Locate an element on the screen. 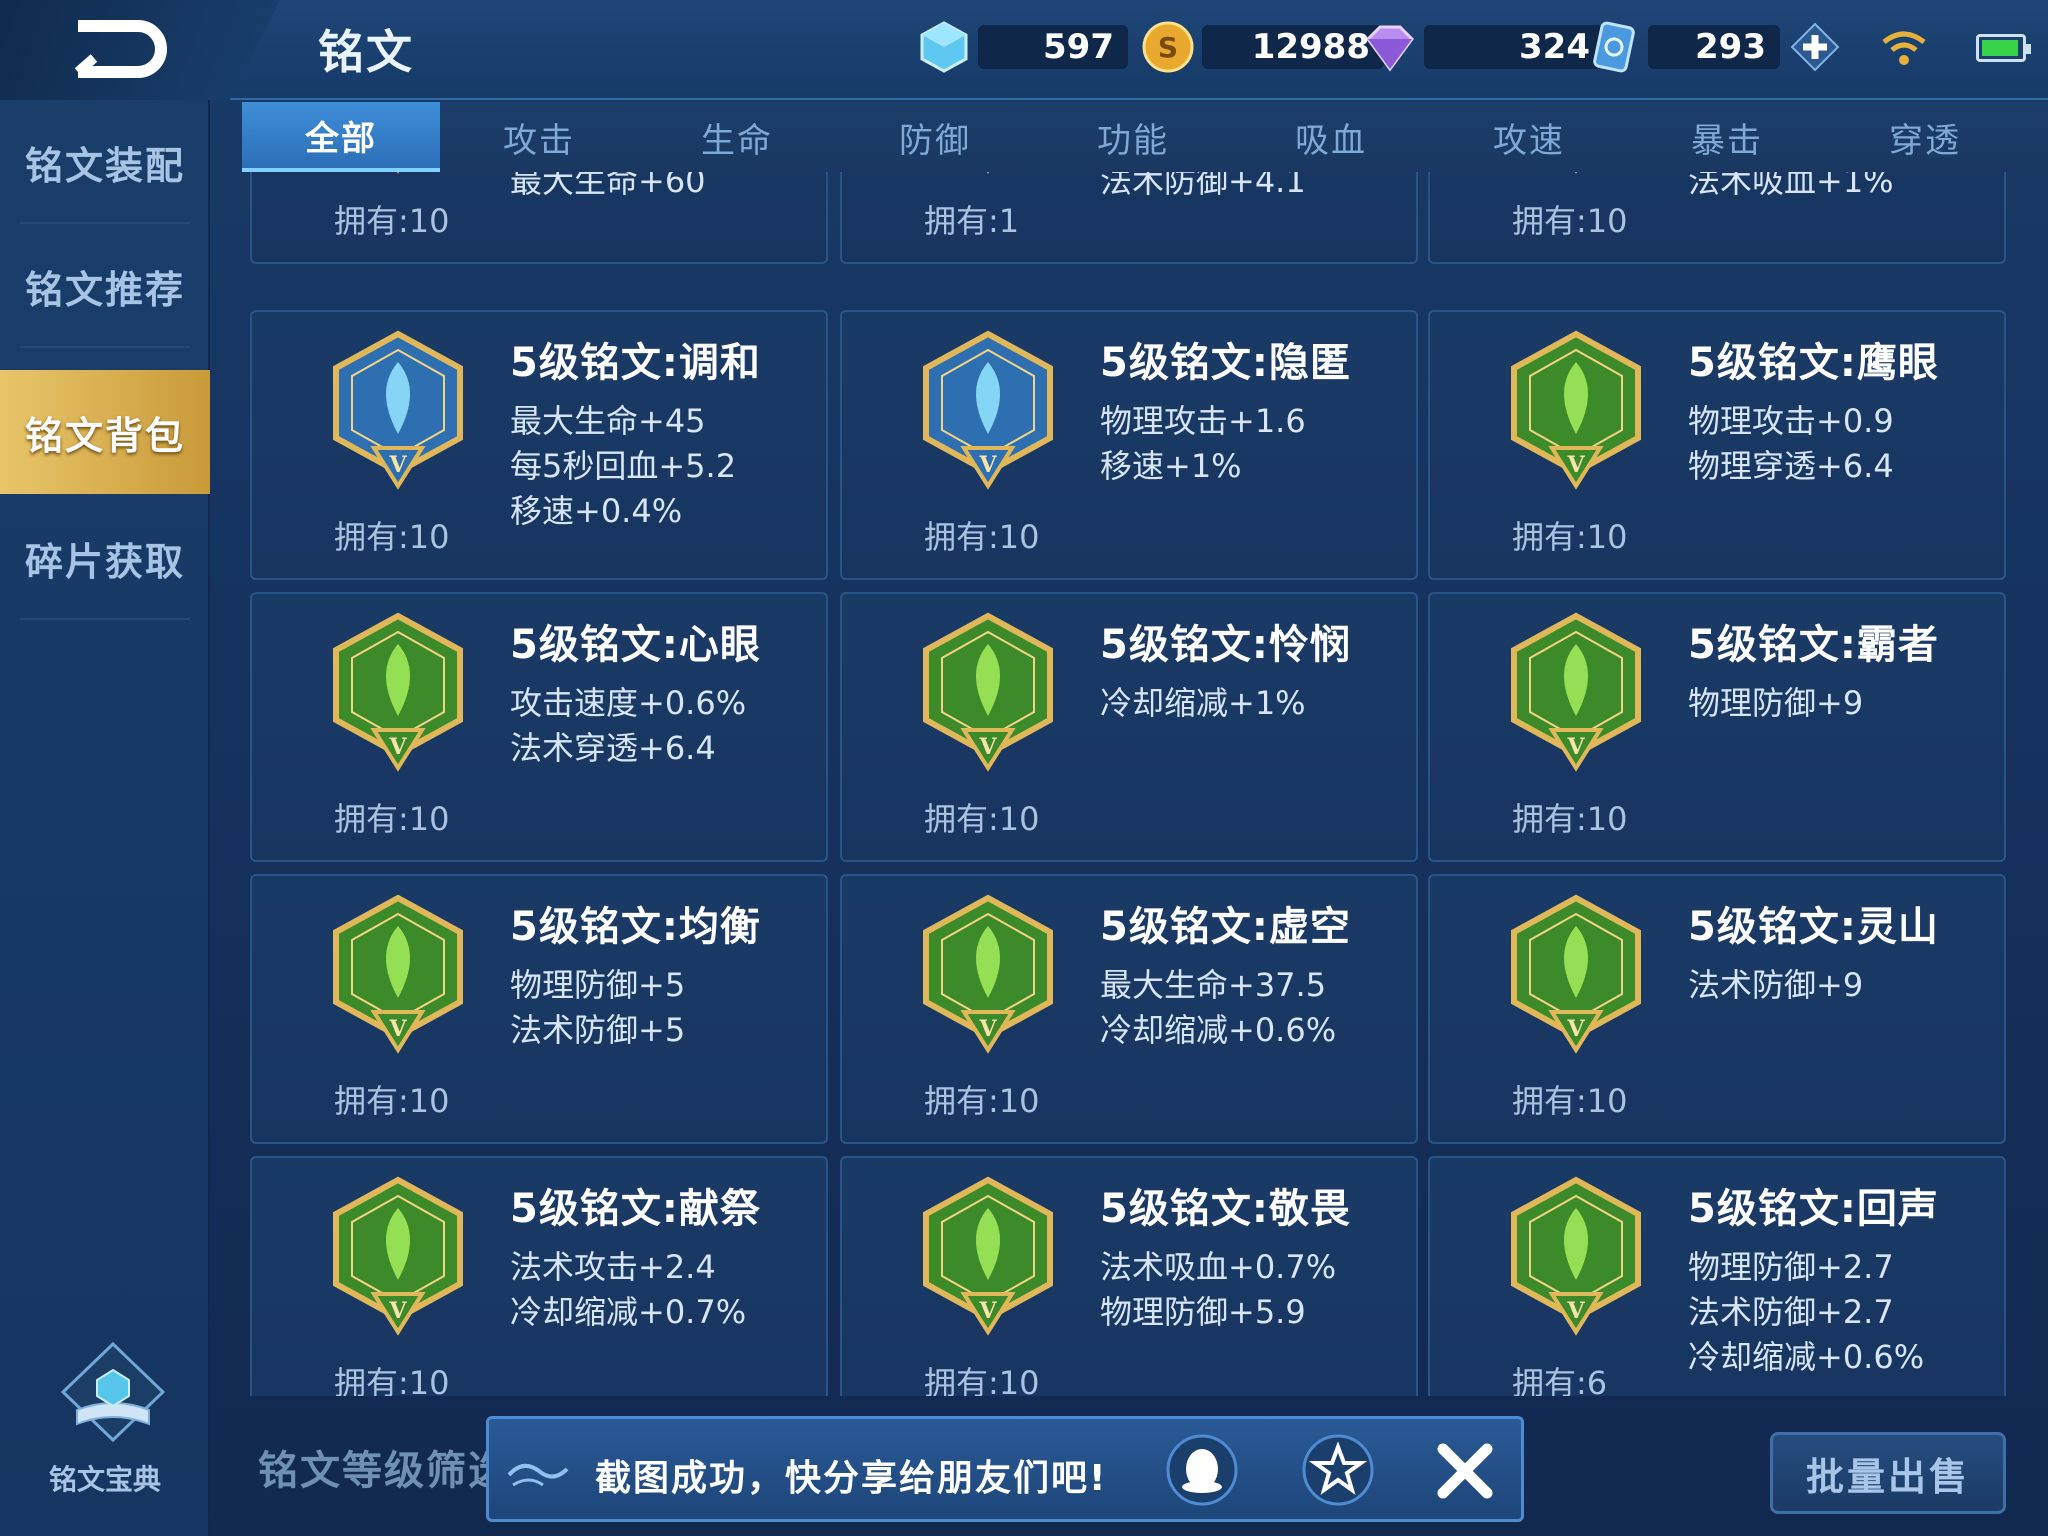 Image resolution: width=2048 pixels, height=1536 pixels. wifi-icon is located at coordinates (1904, 48).